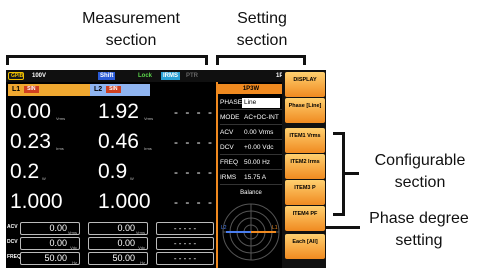 The height and width of the screenshot is (268, 482). Describe the element at coordinates (420, 171) in the screenshot. I see `configurable-section-callout: Configurable section` at that location.